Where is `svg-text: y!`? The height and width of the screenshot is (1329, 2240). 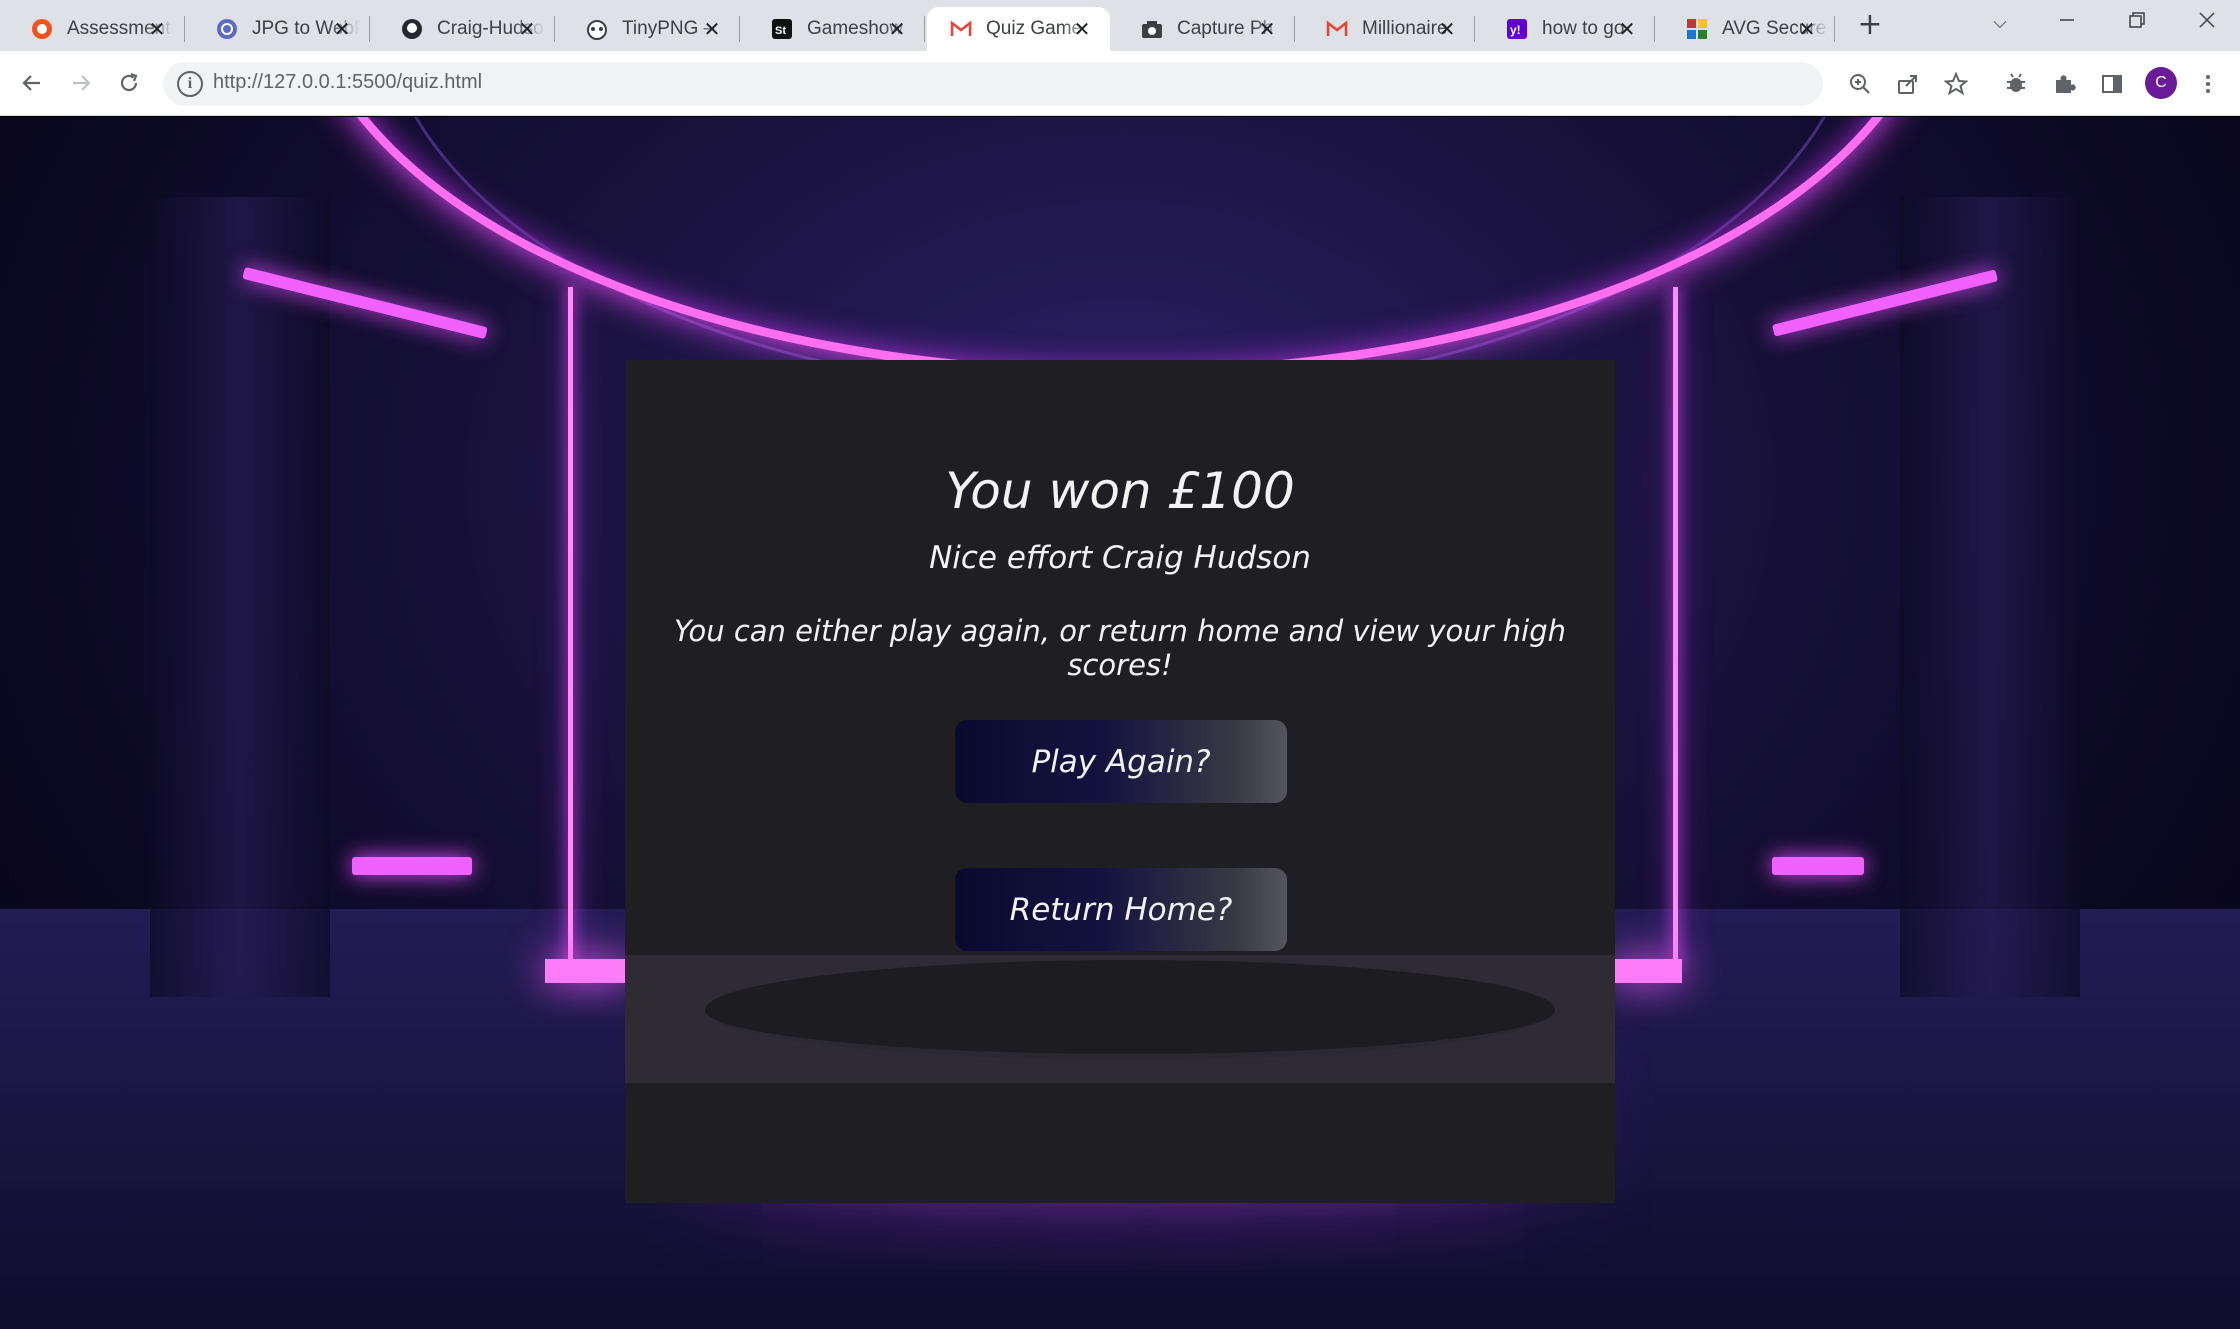 svg-text: y! is located at coordinates (1515, 30).